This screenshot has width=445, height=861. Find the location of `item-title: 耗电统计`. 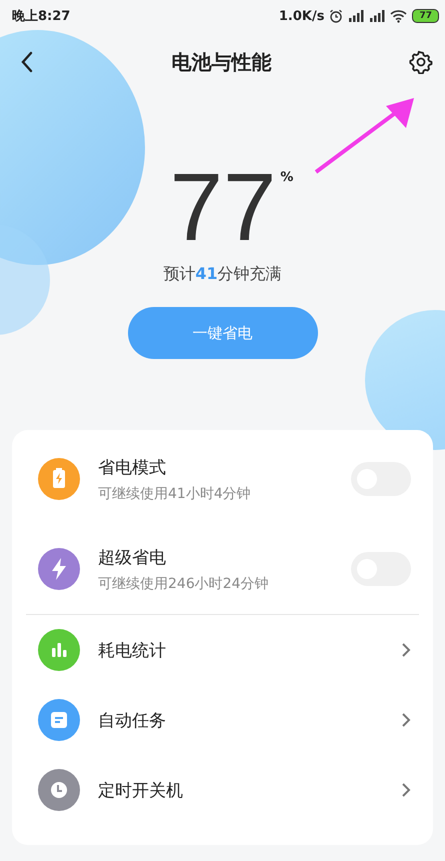

item-title: 耗电统计 is located at coordinates (132, 651).